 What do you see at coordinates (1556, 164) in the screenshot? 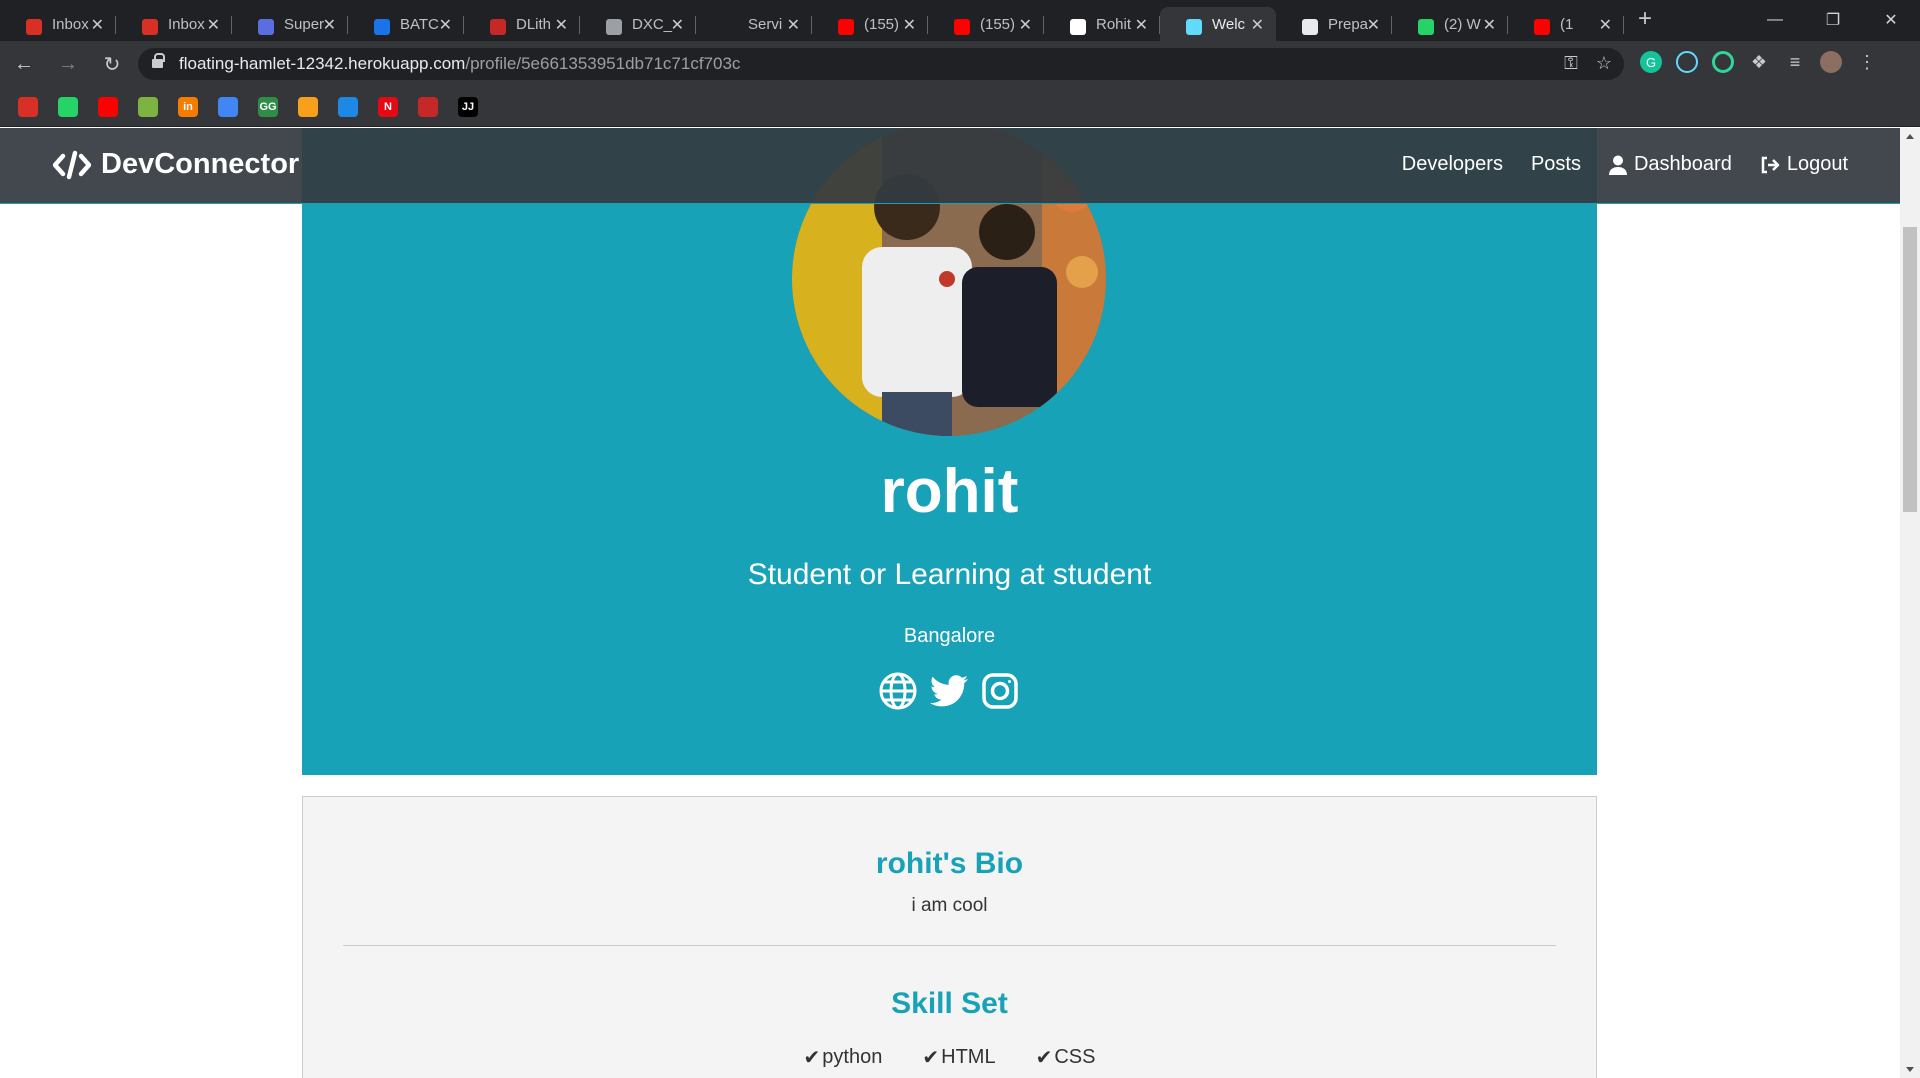
I see `nav-posts: Posts` at bounding box center [1556, 164].